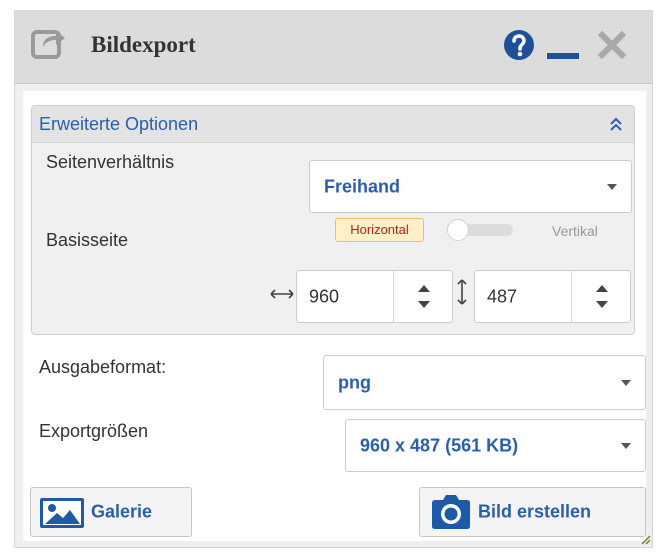 The image size is (660, 558). Describe the element at coordinates (333, 47) in the screenshot. I see `dialog-titlebar: Bildexport` at that location.